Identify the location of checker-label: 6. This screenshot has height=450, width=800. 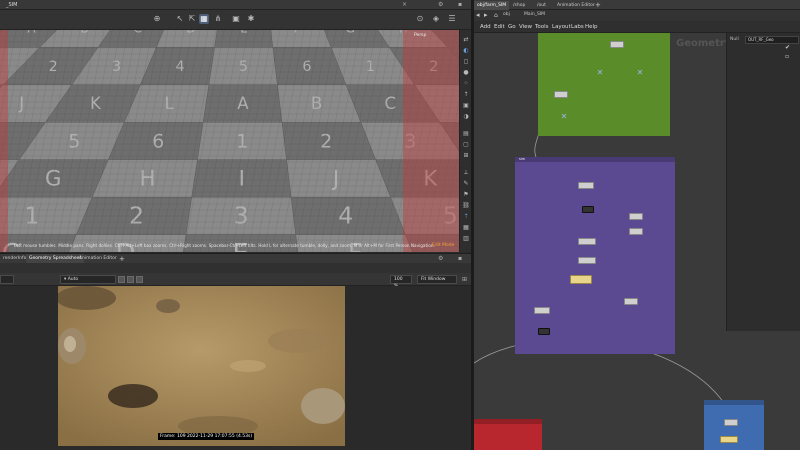
(306, 67).